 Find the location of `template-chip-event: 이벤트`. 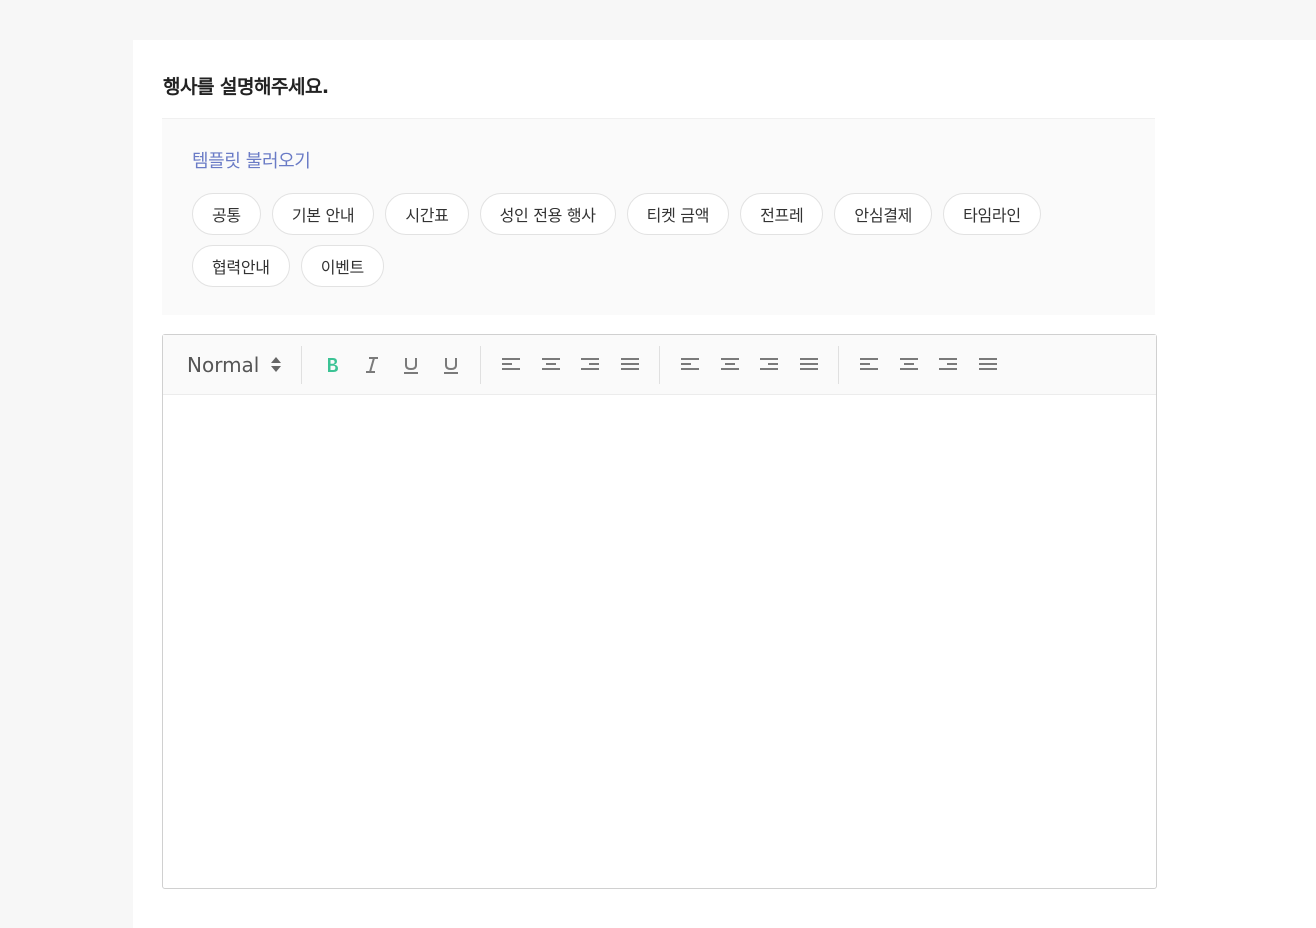

template-chip-event: 이벤트 is located at coordinates (342, 266).